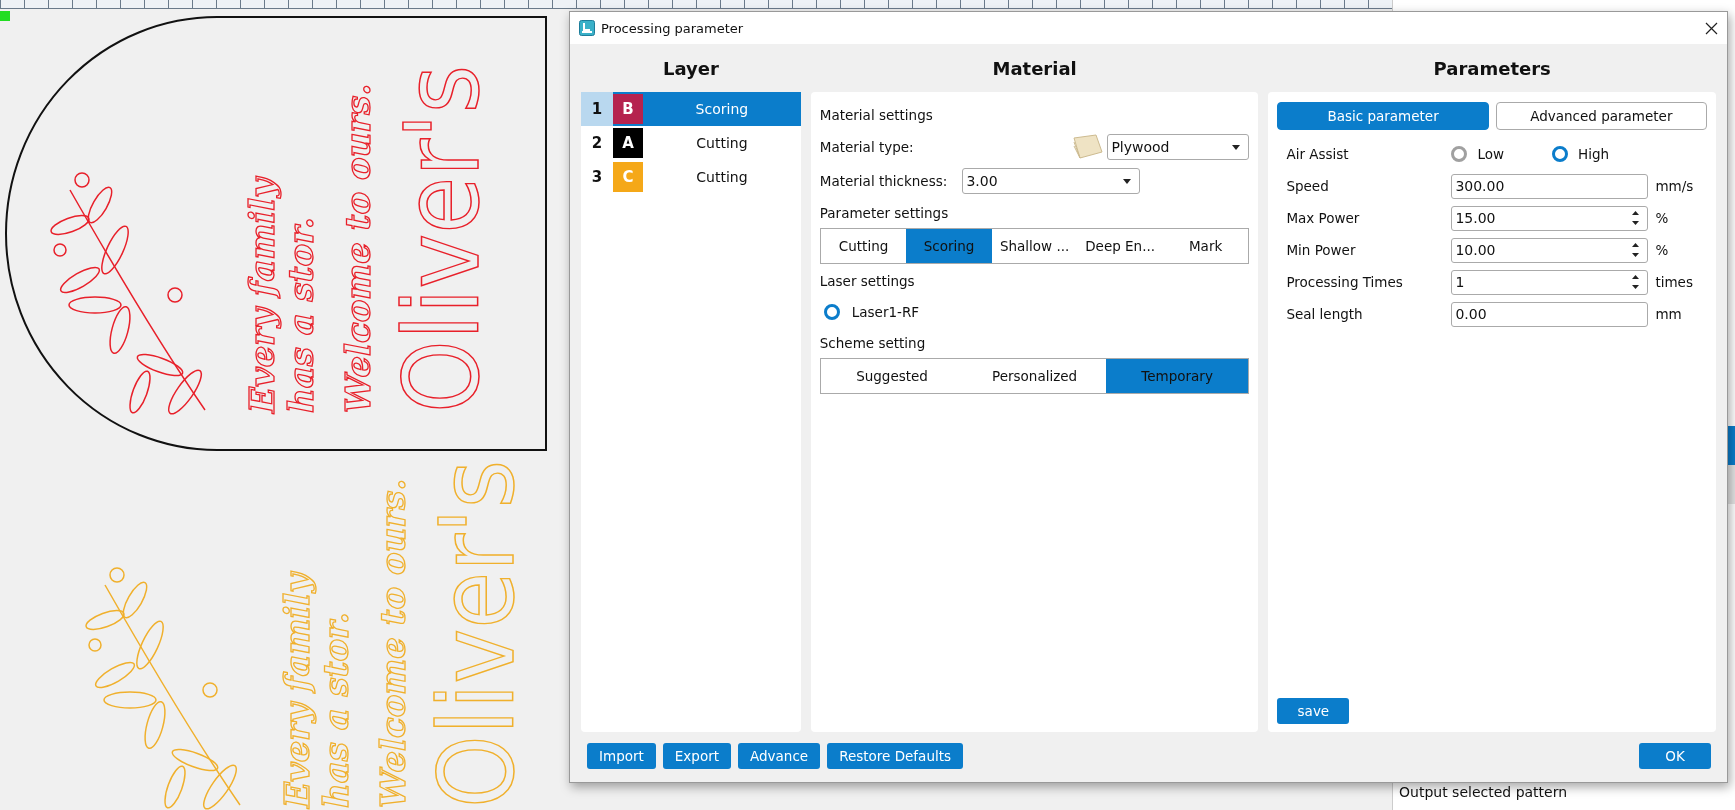  I want to click on segment-option: Temporary, so click(1177, 376).